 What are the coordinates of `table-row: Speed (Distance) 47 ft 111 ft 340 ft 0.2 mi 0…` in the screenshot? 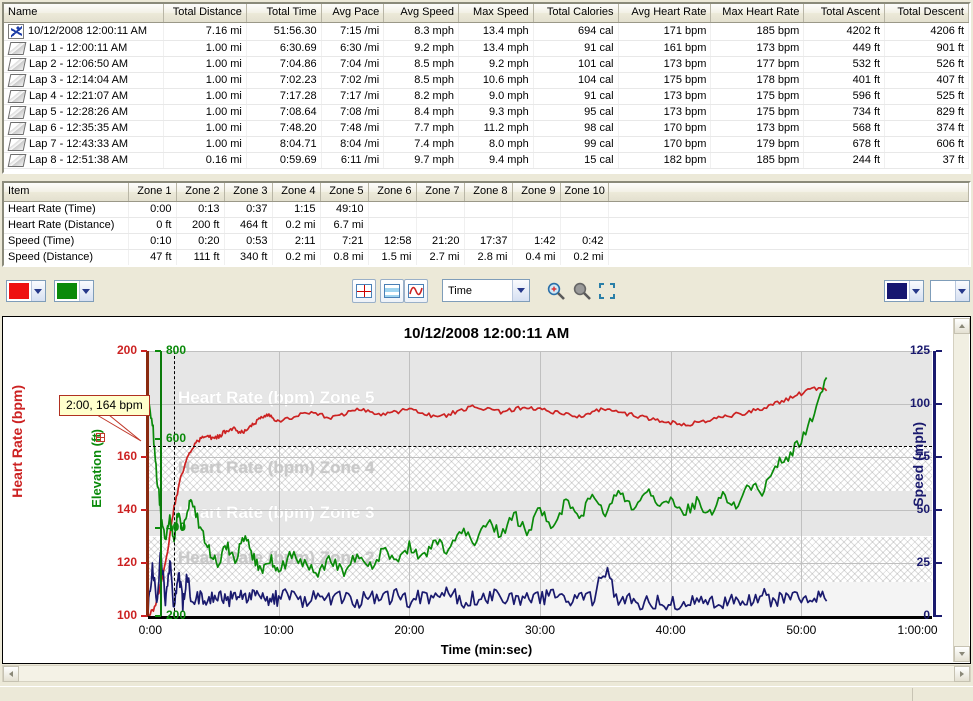 It's located at (486, 257).